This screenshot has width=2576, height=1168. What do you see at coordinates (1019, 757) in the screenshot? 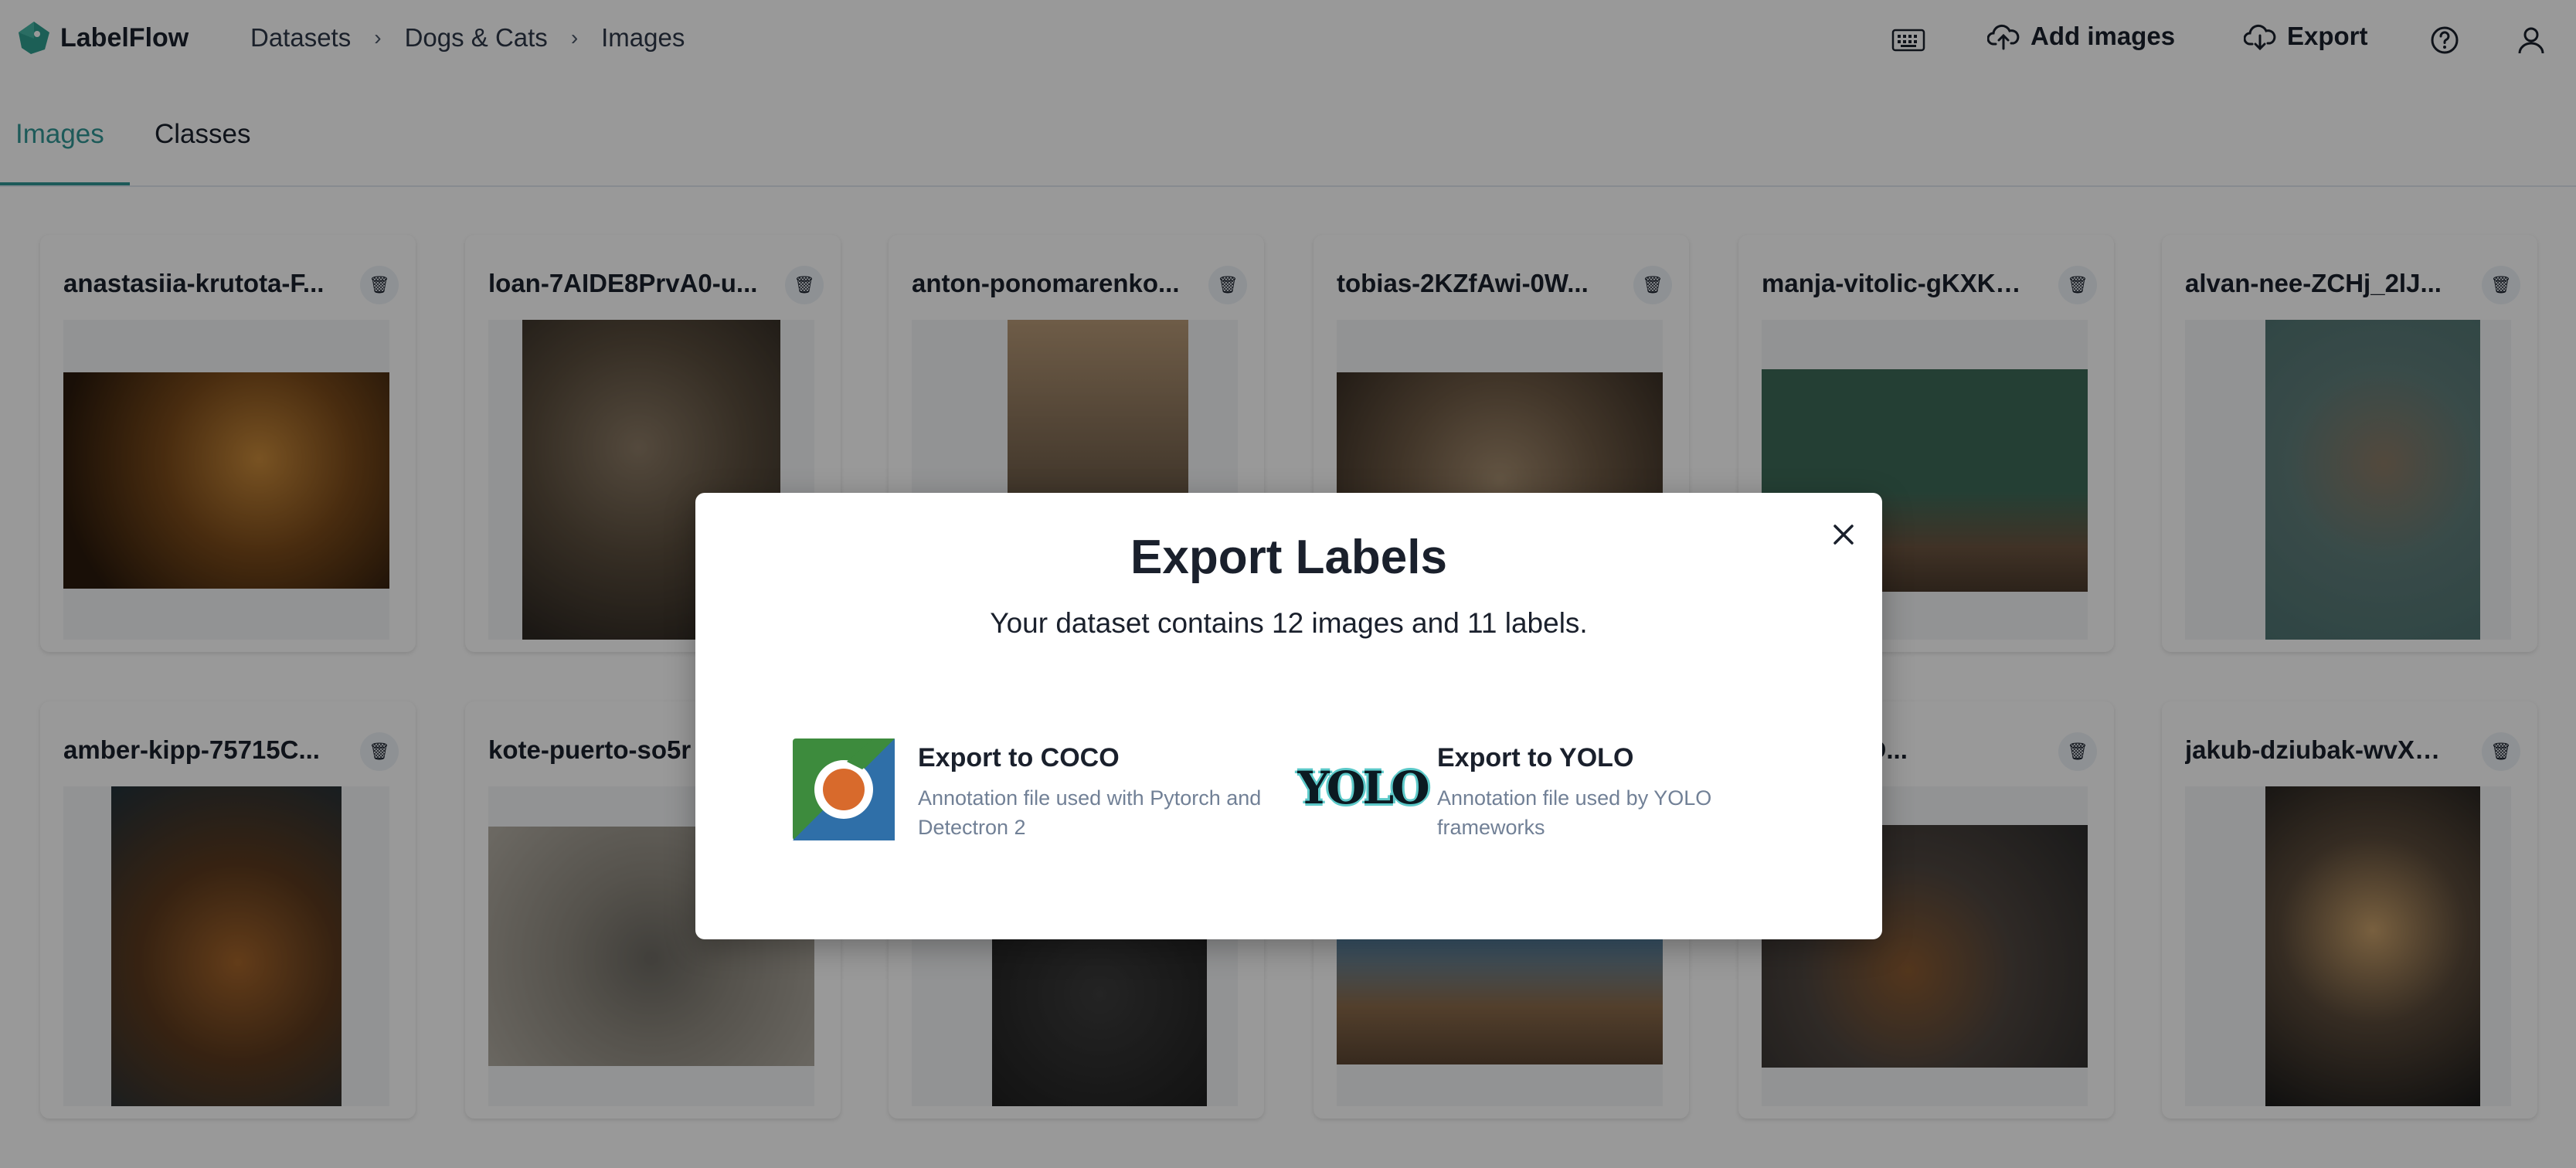
I see `export-coco-title: Export to COCO` at bounding box center [1019, 757].